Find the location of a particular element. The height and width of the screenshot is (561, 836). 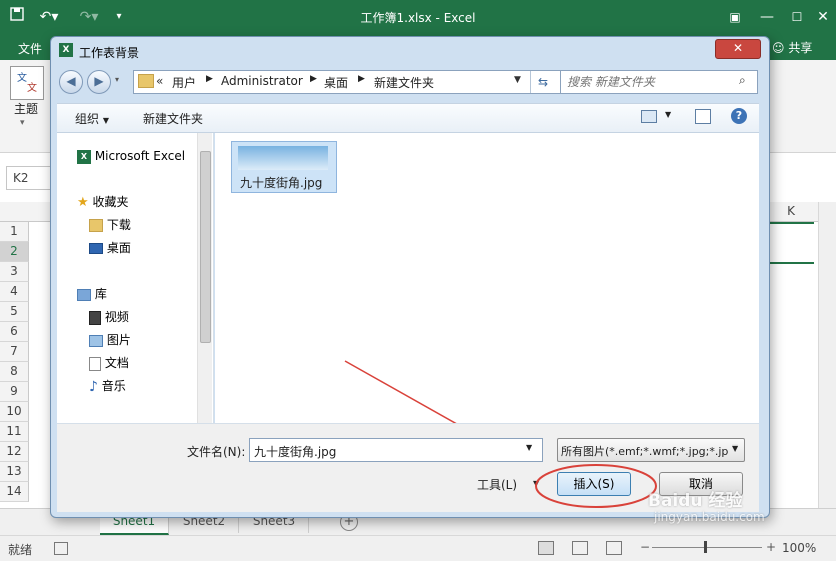

organize-dropdown-icon: ▼ is located at coordinates (105, 120).